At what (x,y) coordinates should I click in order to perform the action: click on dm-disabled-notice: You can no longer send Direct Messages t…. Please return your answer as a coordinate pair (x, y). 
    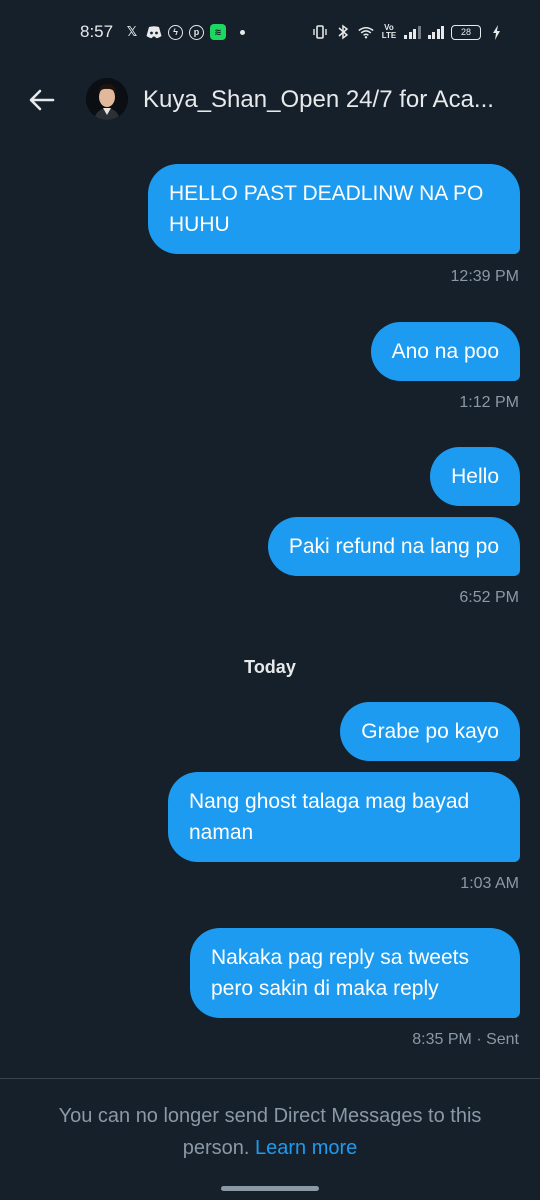
    Looking at the image, I should click on (270, 1132).